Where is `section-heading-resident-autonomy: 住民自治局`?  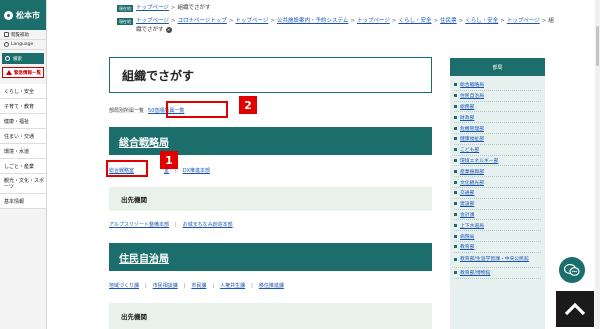 section-heading-resident-autonomy: 住民自治局 is located at coordinates (270, 257).